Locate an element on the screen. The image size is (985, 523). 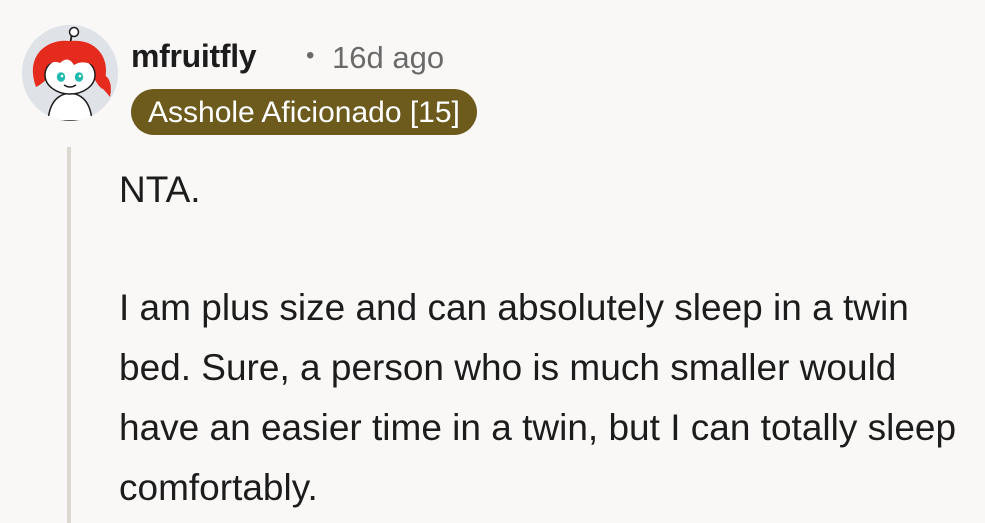
snoo-avatar-icon is located at coordinates (70, 73).